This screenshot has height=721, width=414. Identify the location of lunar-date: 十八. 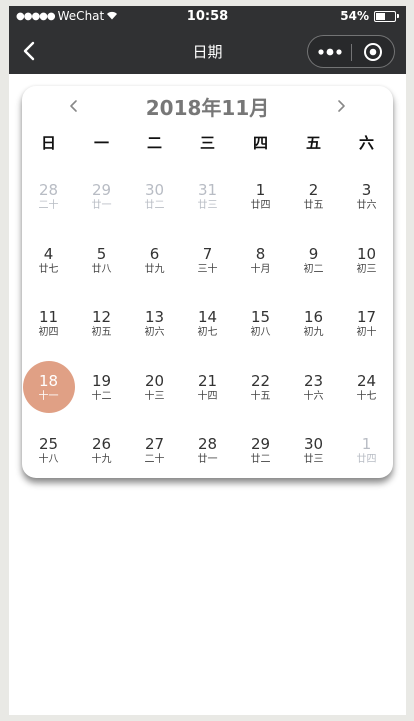
(48, 459).